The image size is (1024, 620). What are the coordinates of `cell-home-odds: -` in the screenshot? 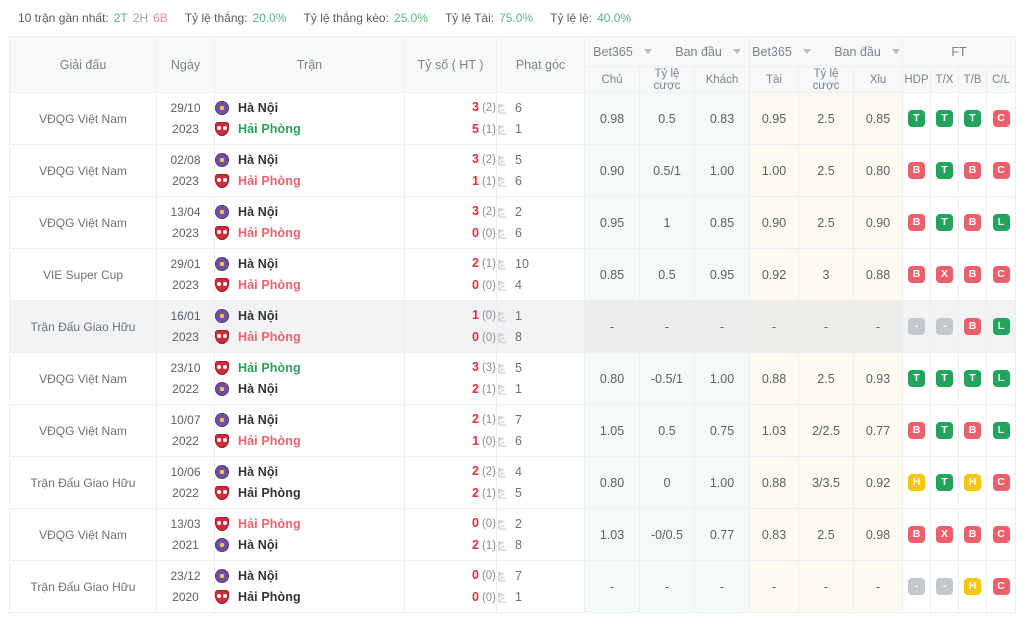 It's located at (612, 326).